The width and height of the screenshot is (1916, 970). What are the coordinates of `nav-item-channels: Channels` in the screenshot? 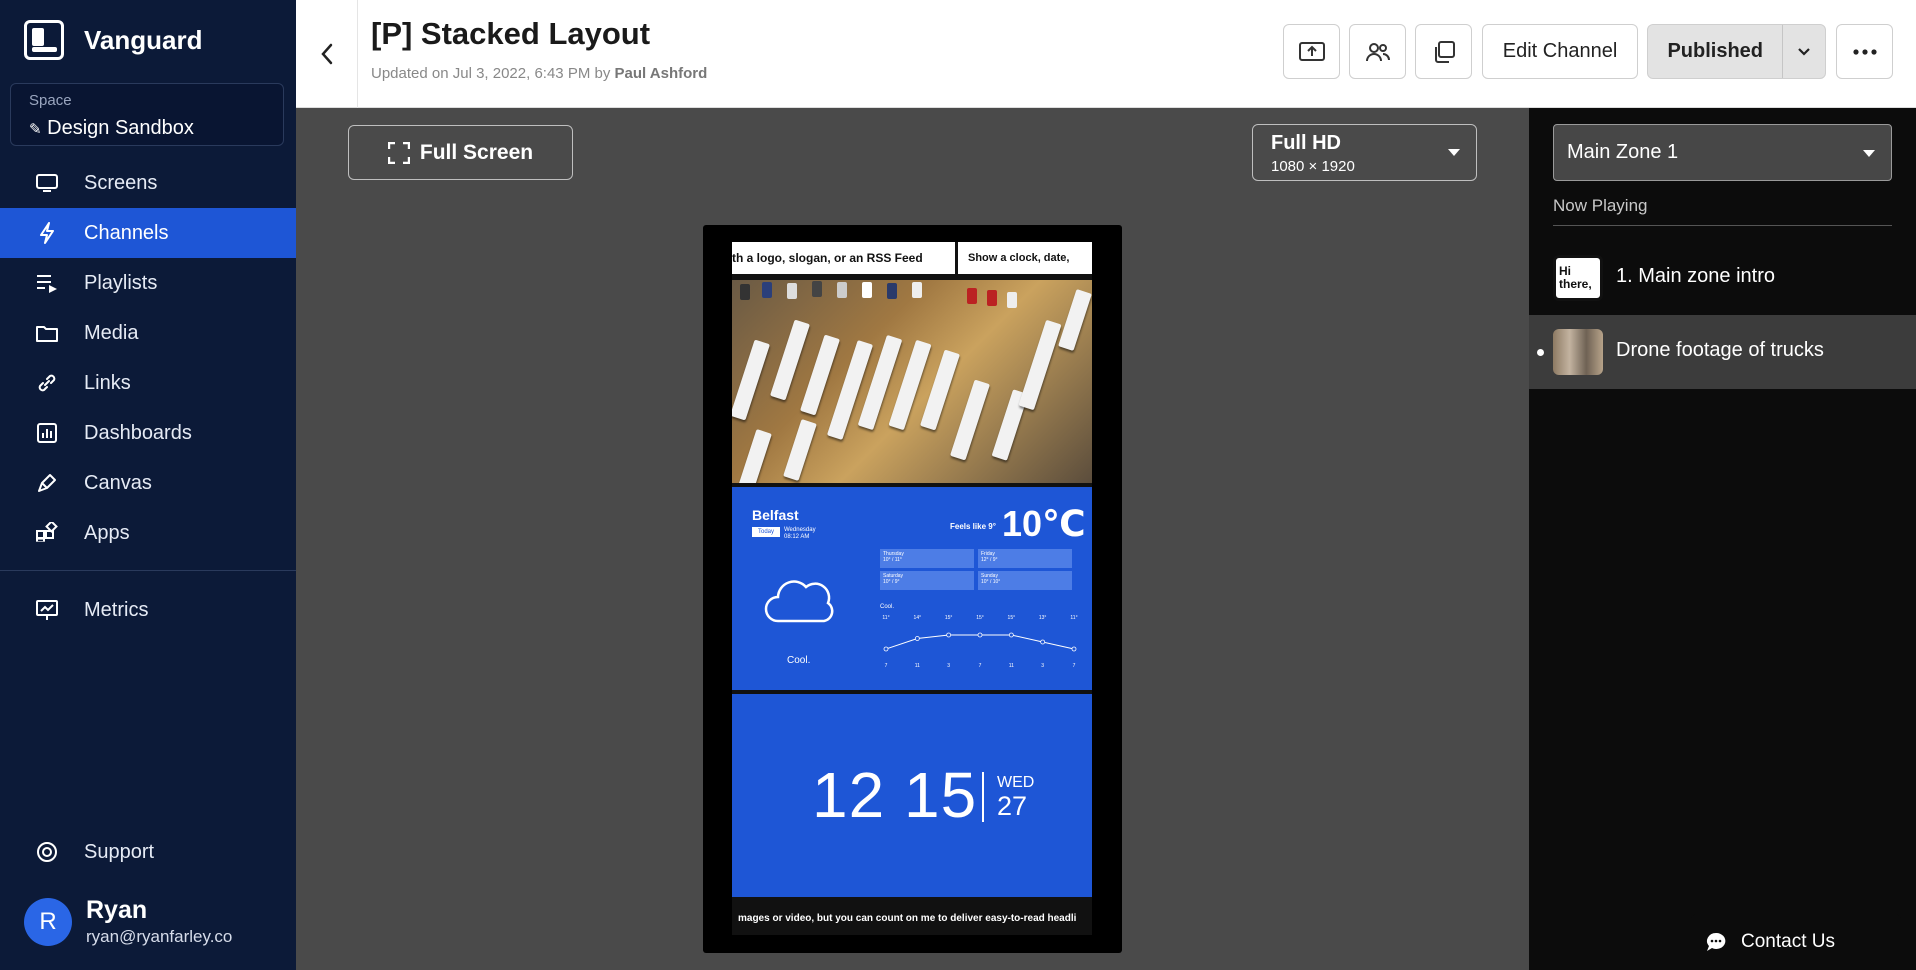 It's located at (148, 233).